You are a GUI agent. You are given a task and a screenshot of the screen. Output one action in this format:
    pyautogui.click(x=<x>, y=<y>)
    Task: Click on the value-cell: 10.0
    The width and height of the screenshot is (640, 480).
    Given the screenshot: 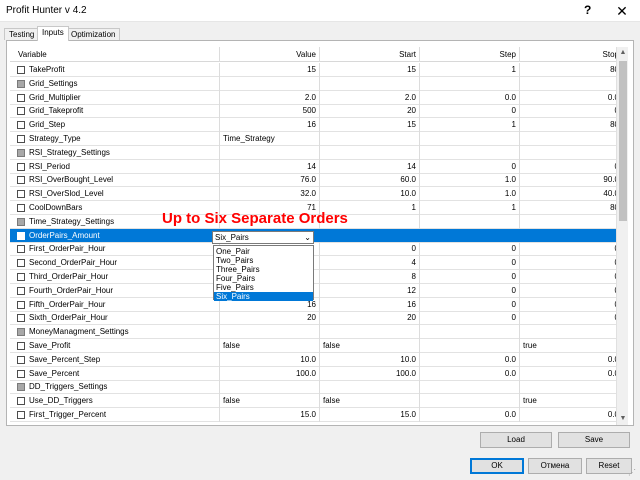 What is the action you would take?
    pyautogui.click(x=270, y=359)
    